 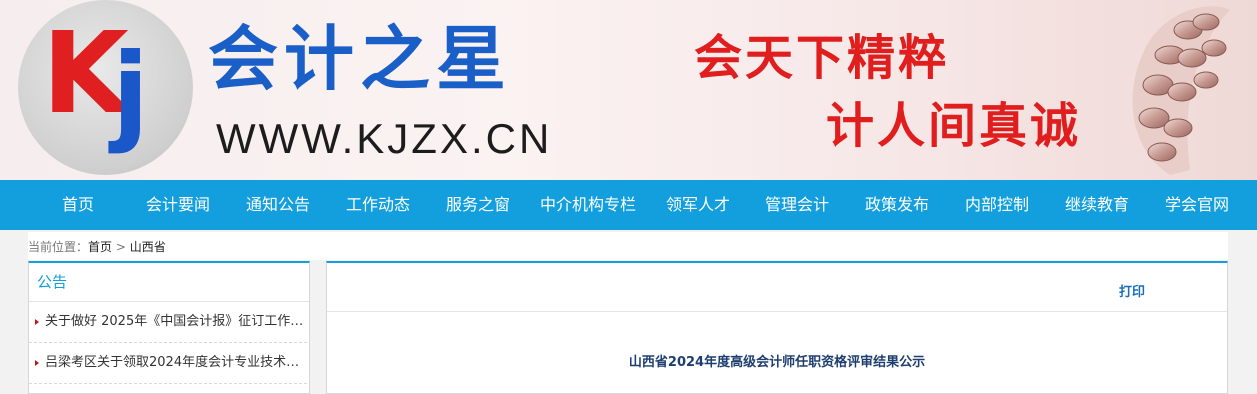 What do you see at coordinates (1132, 290) in the screenshot?
I see `print-button: 打印` at bounding box center [1132, 290].